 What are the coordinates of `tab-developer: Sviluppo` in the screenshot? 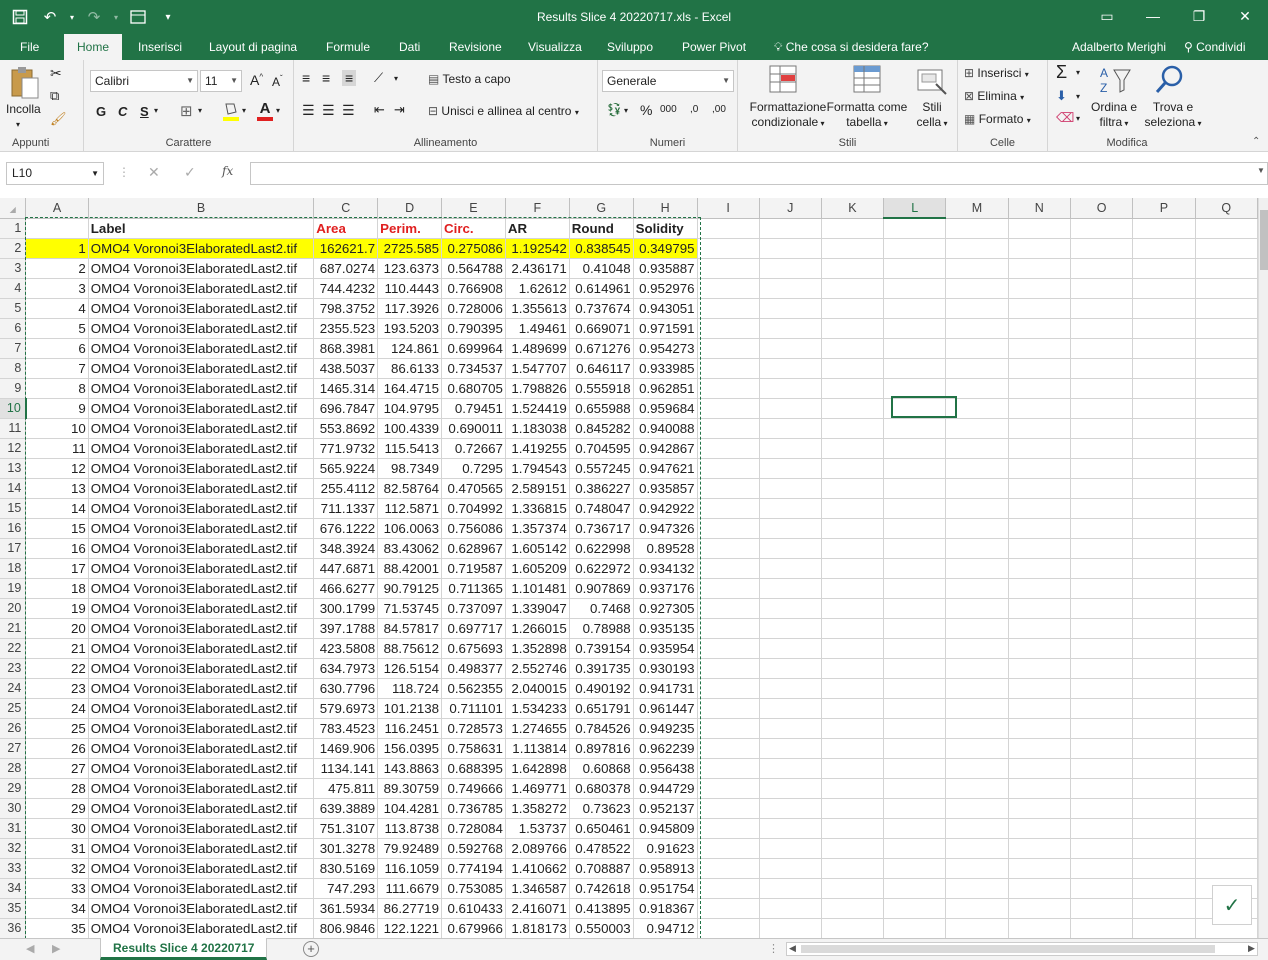 It's located at (630, 47).